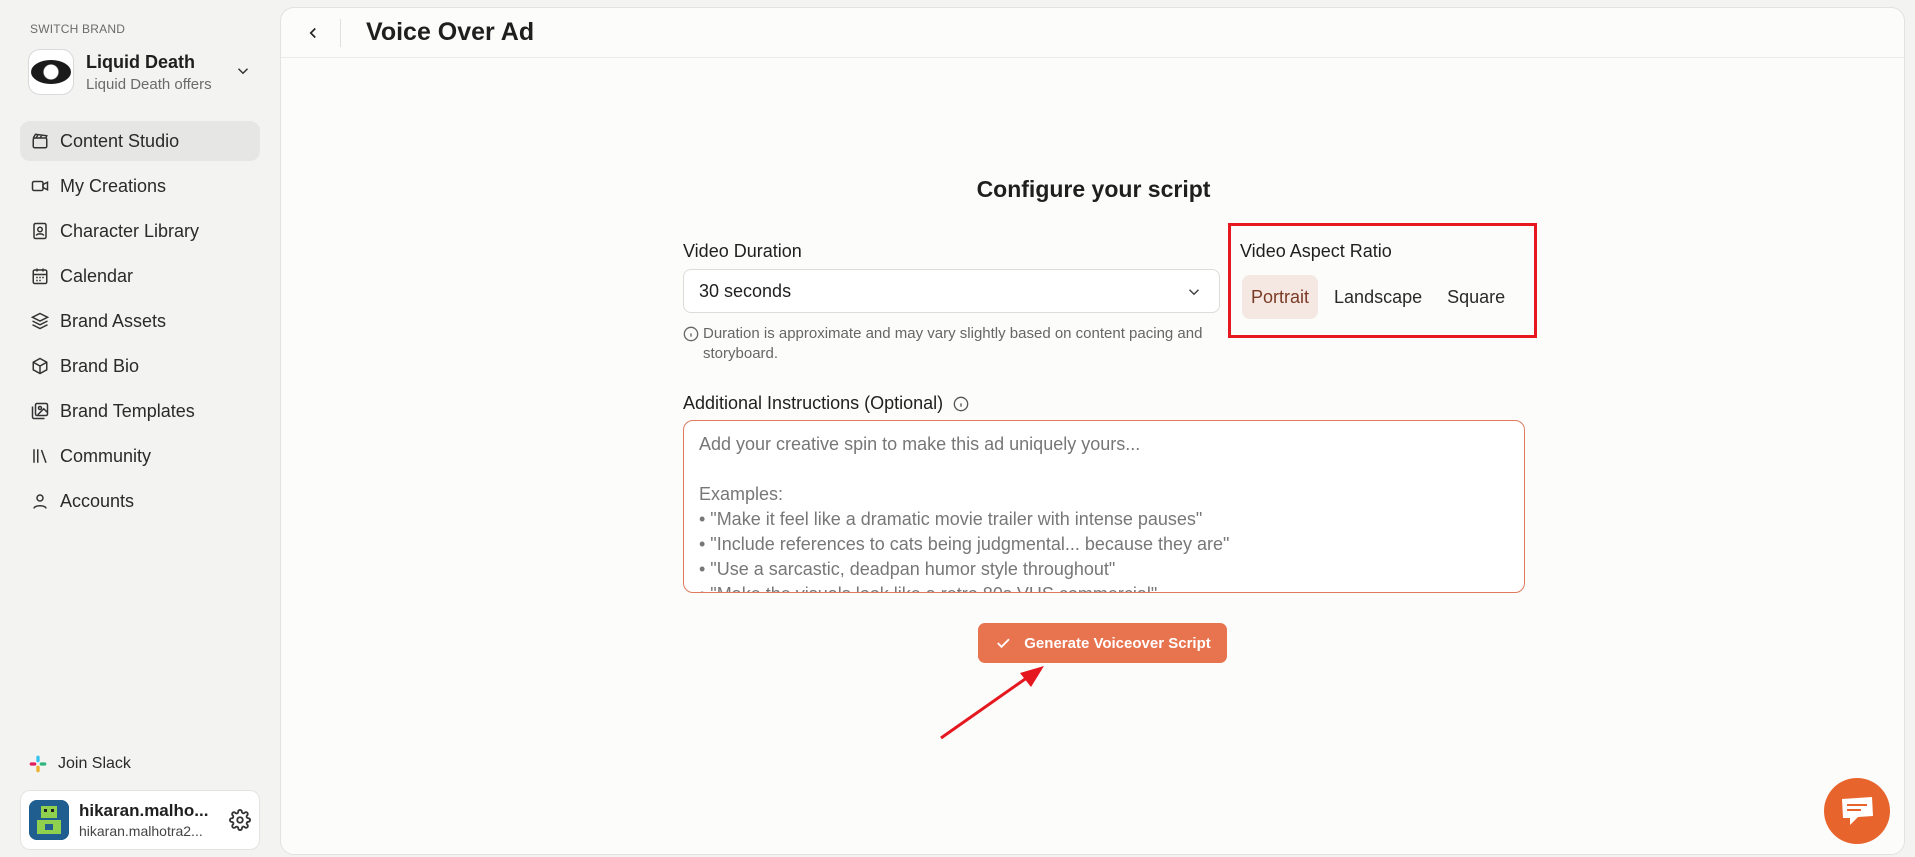 Image resolution: width=1915 pixels, height=857 pixels. I want to click on divider, so click(340, 32).